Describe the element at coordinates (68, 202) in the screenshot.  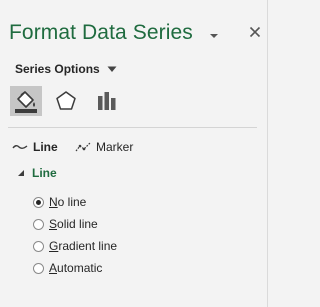
I see `radio-label-no-line: No line` at that location.